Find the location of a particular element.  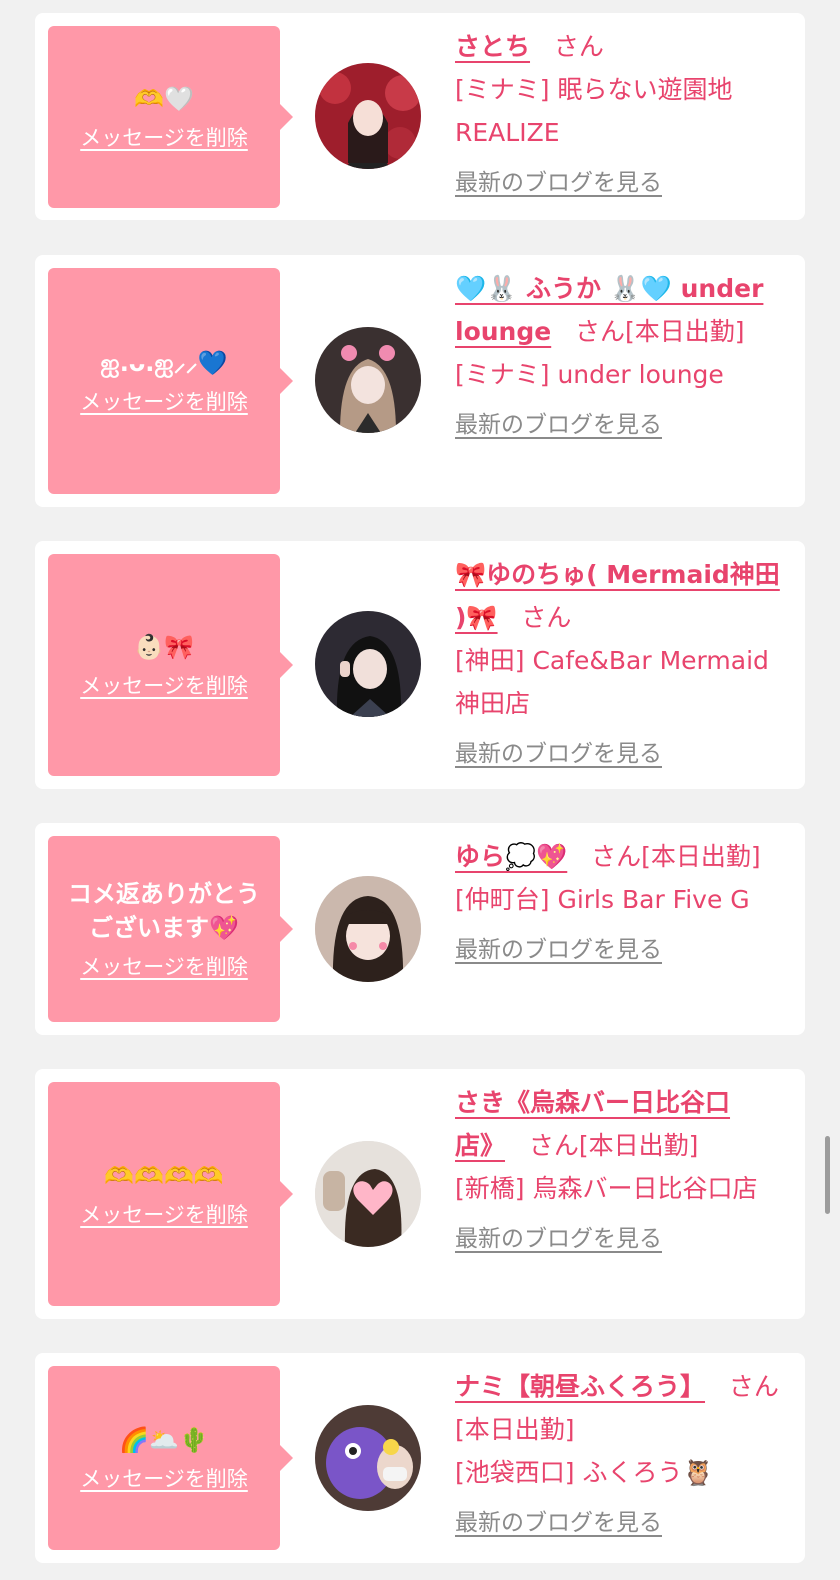

profile-info: さとち さん [ミナミ] 眠らない遊園地REALIZE 最新のブログを見る is located at coordinates (622, 114).